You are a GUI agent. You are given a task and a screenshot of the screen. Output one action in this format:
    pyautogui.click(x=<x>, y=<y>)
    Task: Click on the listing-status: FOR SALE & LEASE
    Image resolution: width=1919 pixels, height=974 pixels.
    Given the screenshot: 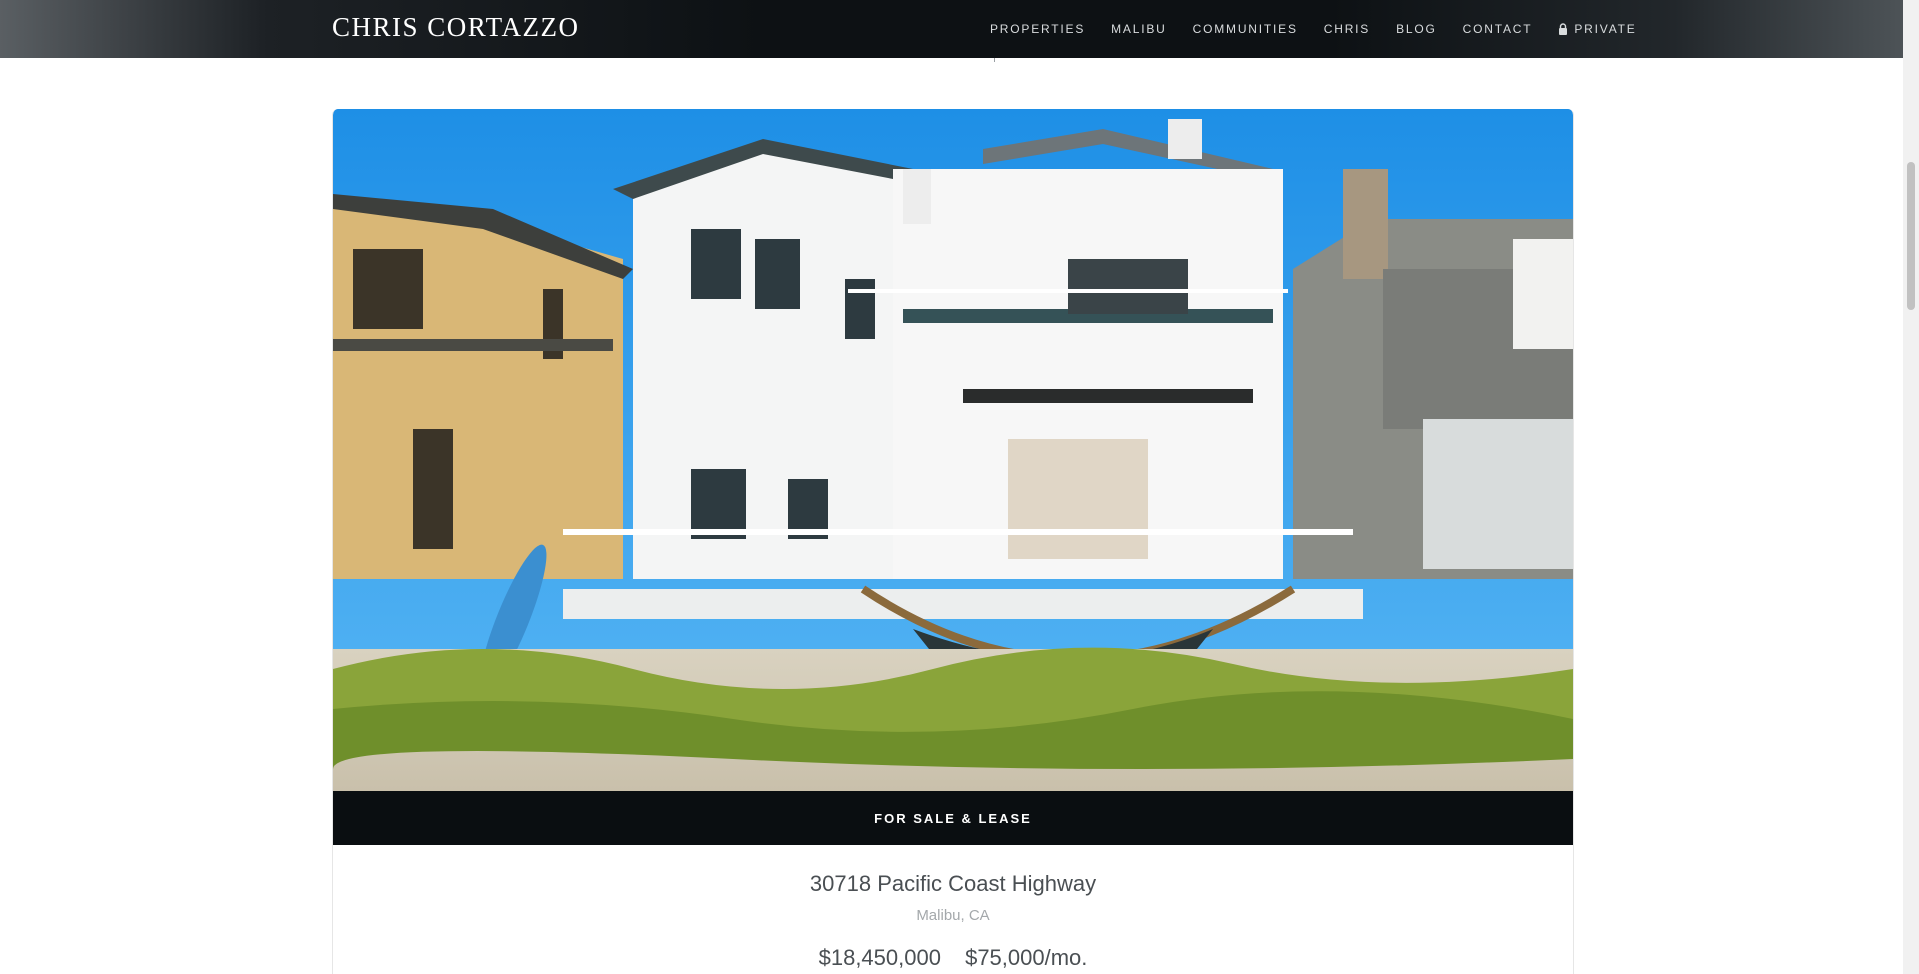 What is the action you would take?
    pyautogui.click(x=953, y=818)
    